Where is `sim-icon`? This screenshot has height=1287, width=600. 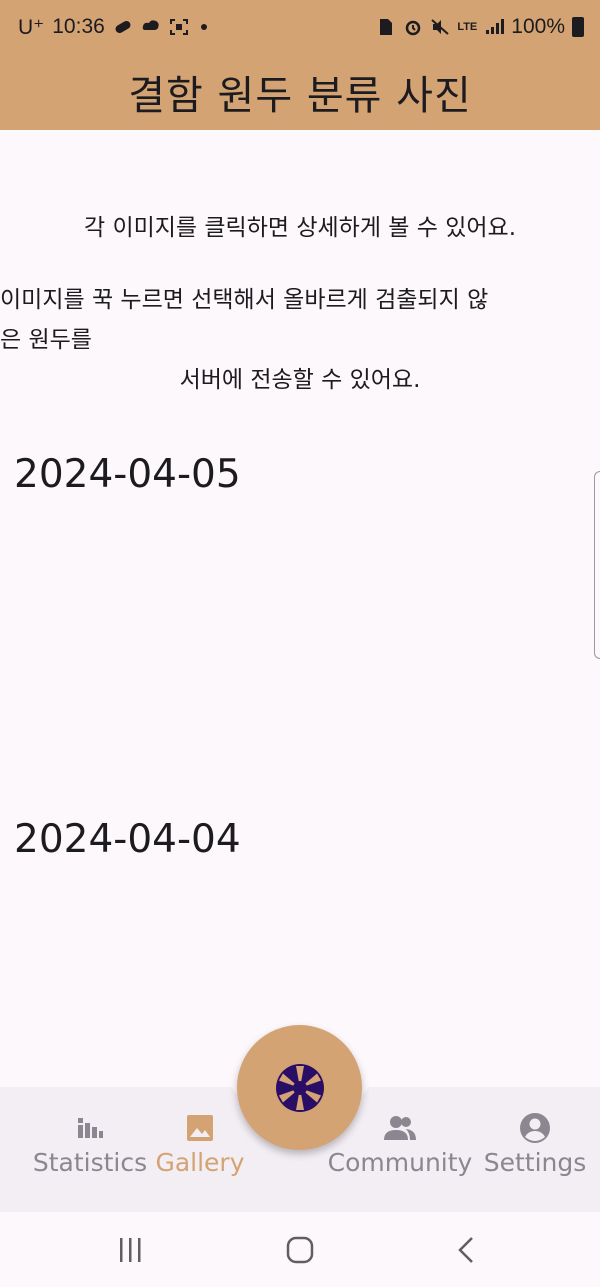 sim-icon is located at coordinates (386, 27).